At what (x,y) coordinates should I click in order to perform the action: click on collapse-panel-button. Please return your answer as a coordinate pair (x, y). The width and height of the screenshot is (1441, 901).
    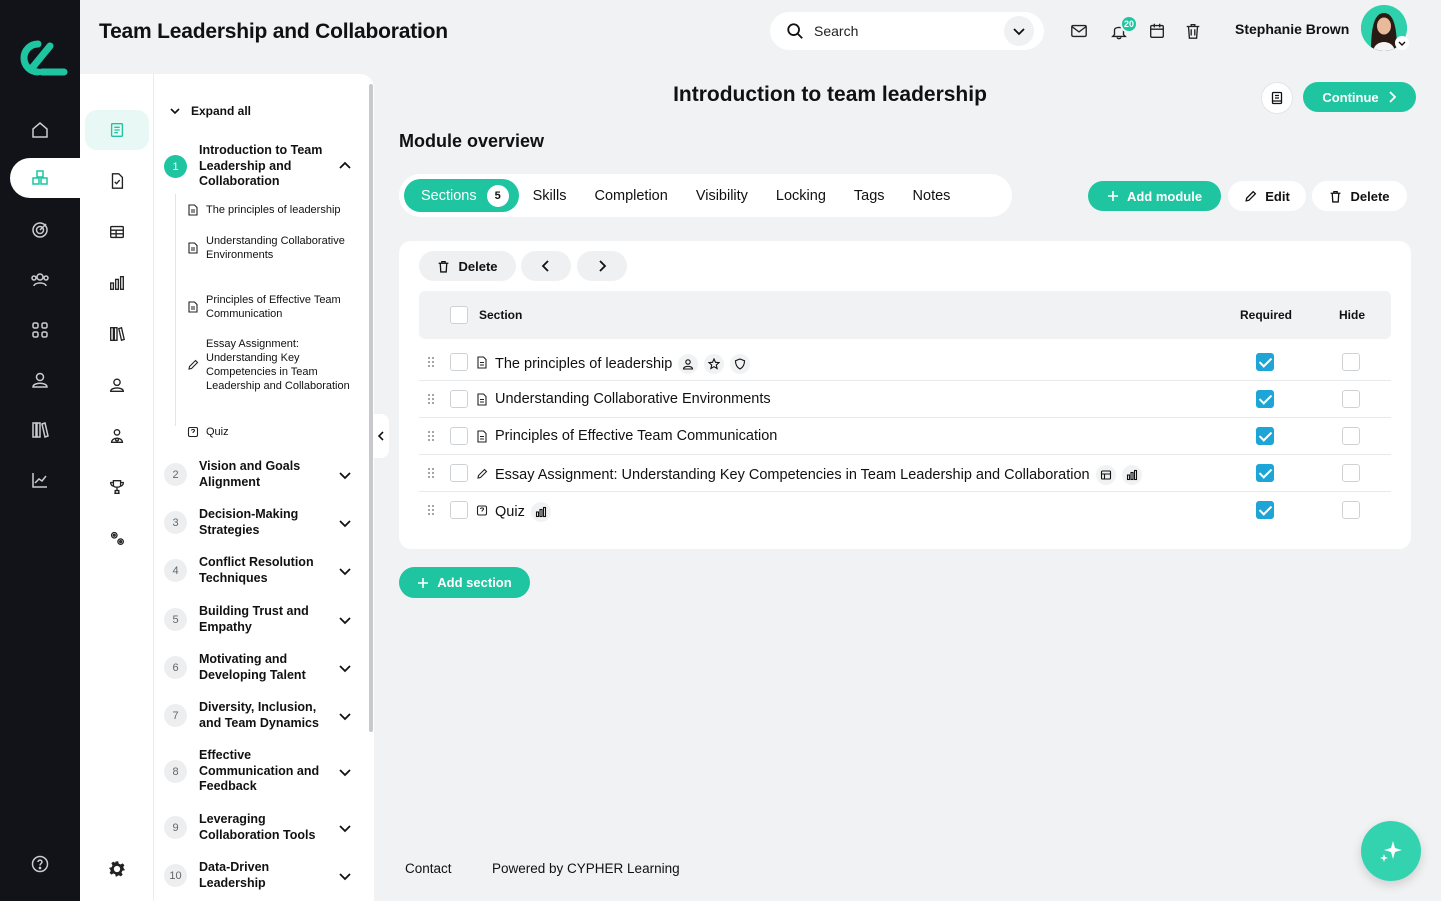
    Looking at the image, I should click on (381, 436).